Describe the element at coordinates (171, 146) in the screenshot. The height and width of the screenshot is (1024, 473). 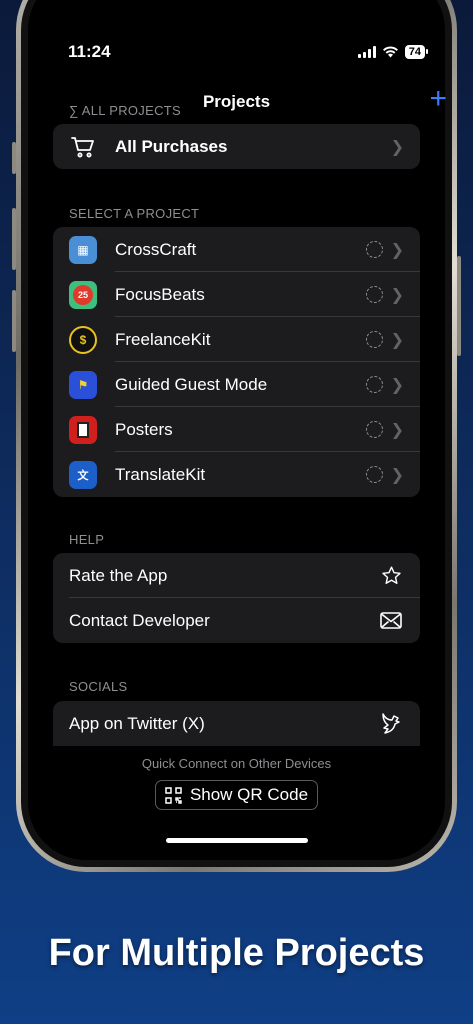
I see `all-purchases-label: All Purchases` at that location.